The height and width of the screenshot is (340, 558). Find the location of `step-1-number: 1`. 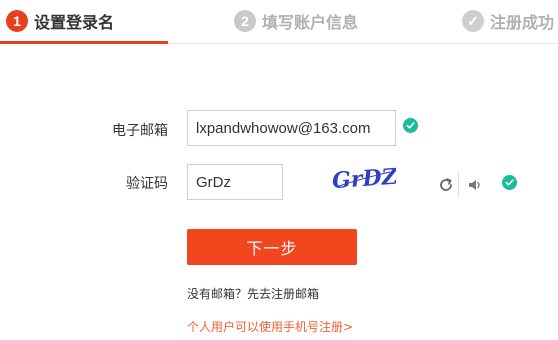

step-1-number: 1 is located at coordinates (17, 21).